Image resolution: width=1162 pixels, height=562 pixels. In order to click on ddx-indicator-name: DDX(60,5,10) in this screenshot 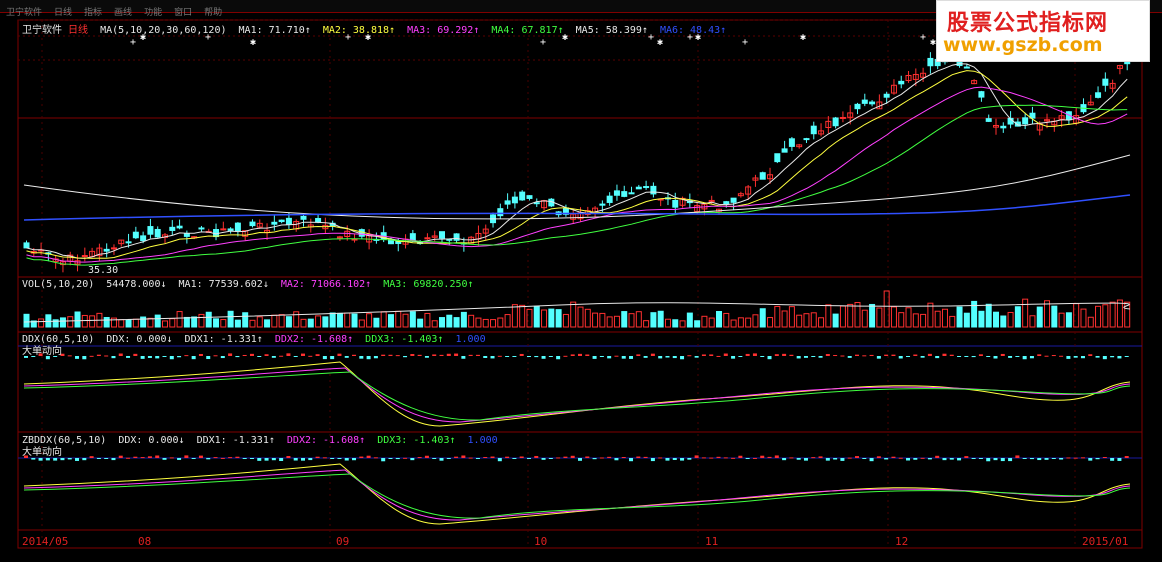, I will do `click(58, 339)`.